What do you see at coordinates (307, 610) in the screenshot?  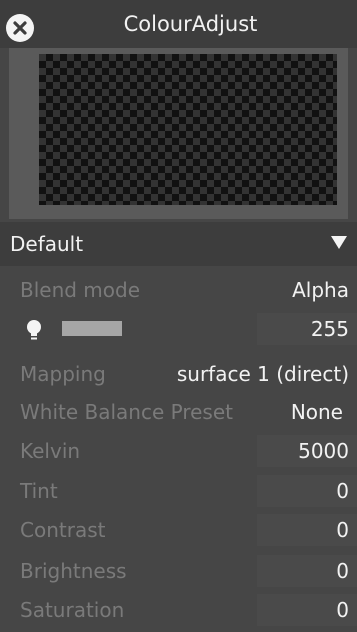 I see `saturation-field: 0` at bounding box center [307, 610].